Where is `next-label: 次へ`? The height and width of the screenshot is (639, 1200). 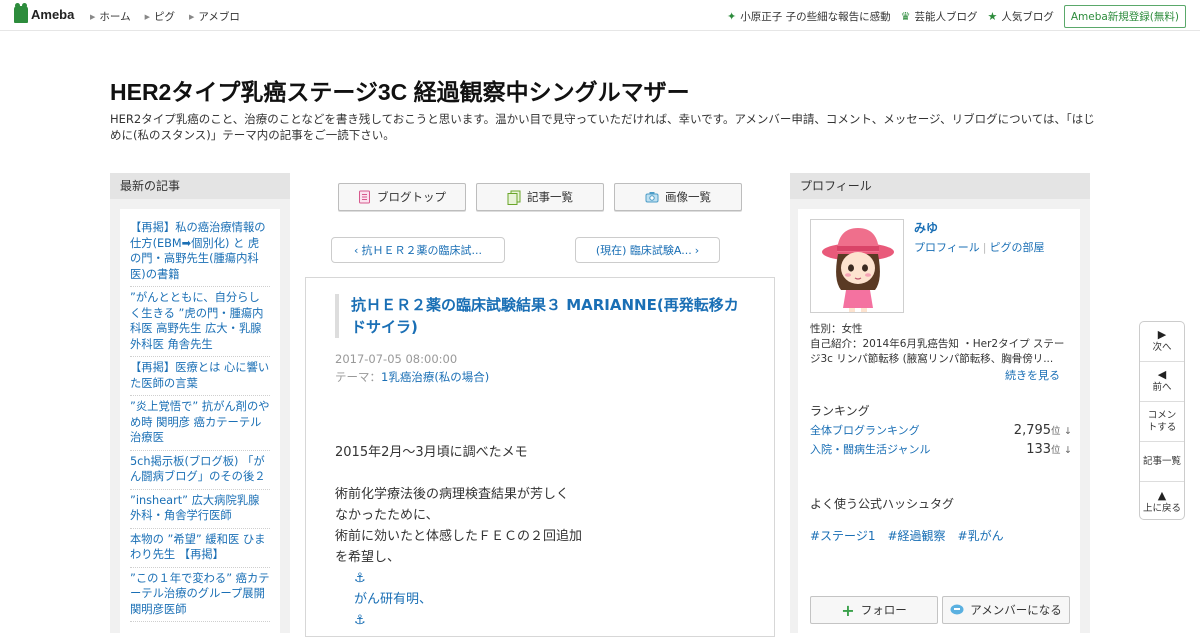 next-label: 次へ is located at coordinates (1162, 347).